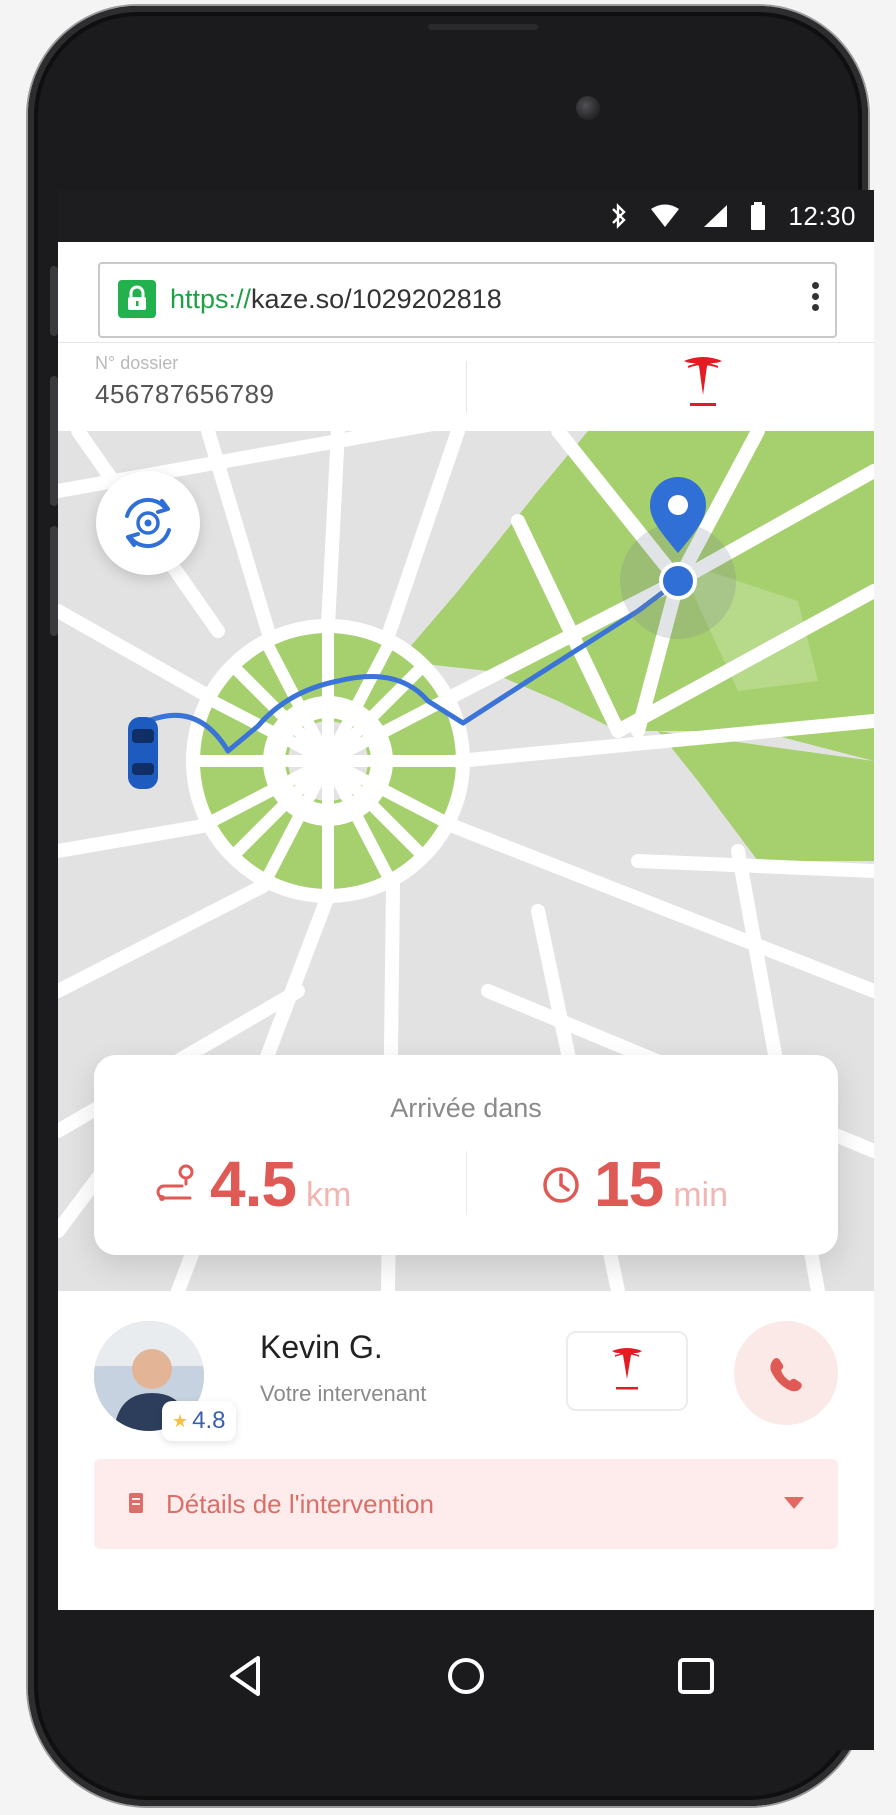 The height and width of the screenshot is (1815, 896). I want to click on battery-icon, so click(758, 216).